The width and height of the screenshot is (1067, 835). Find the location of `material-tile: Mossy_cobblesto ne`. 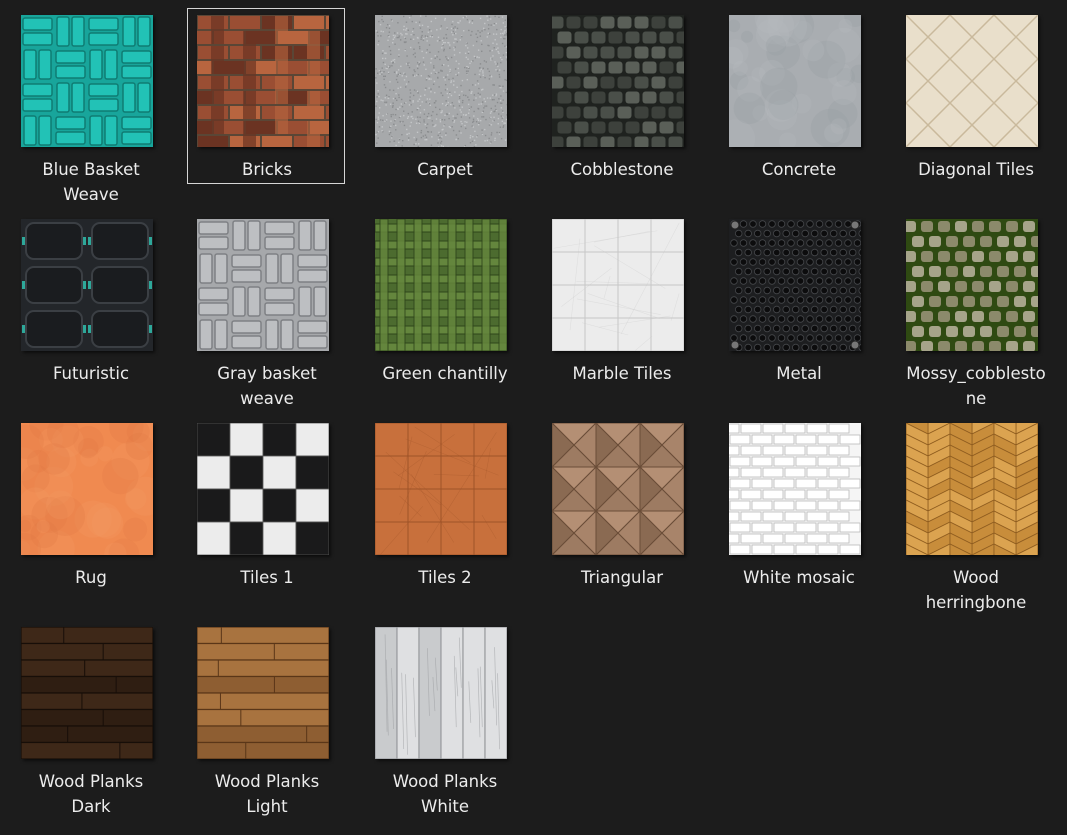

material-tile: Mossy_cobblesto ne is located at coordinates (975, 310).